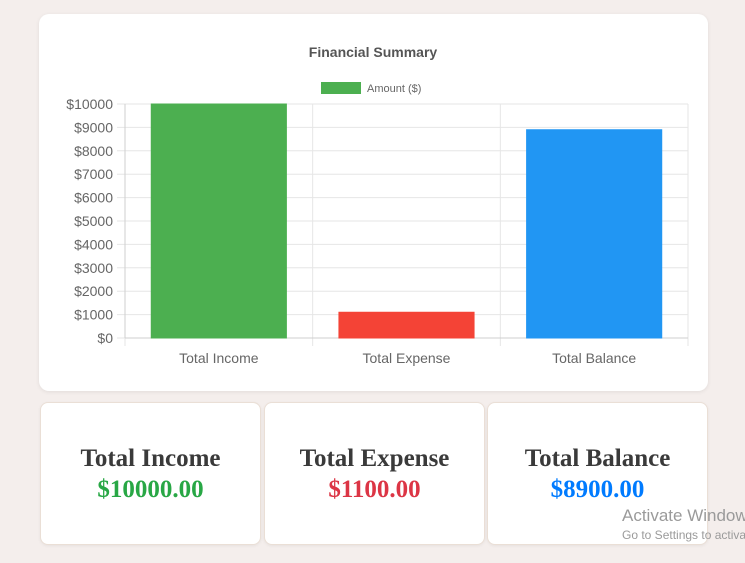 The width and height of the screenshot is (745, 563). I want to click on watermark-line1: Activate Windows, so click(683, 515).